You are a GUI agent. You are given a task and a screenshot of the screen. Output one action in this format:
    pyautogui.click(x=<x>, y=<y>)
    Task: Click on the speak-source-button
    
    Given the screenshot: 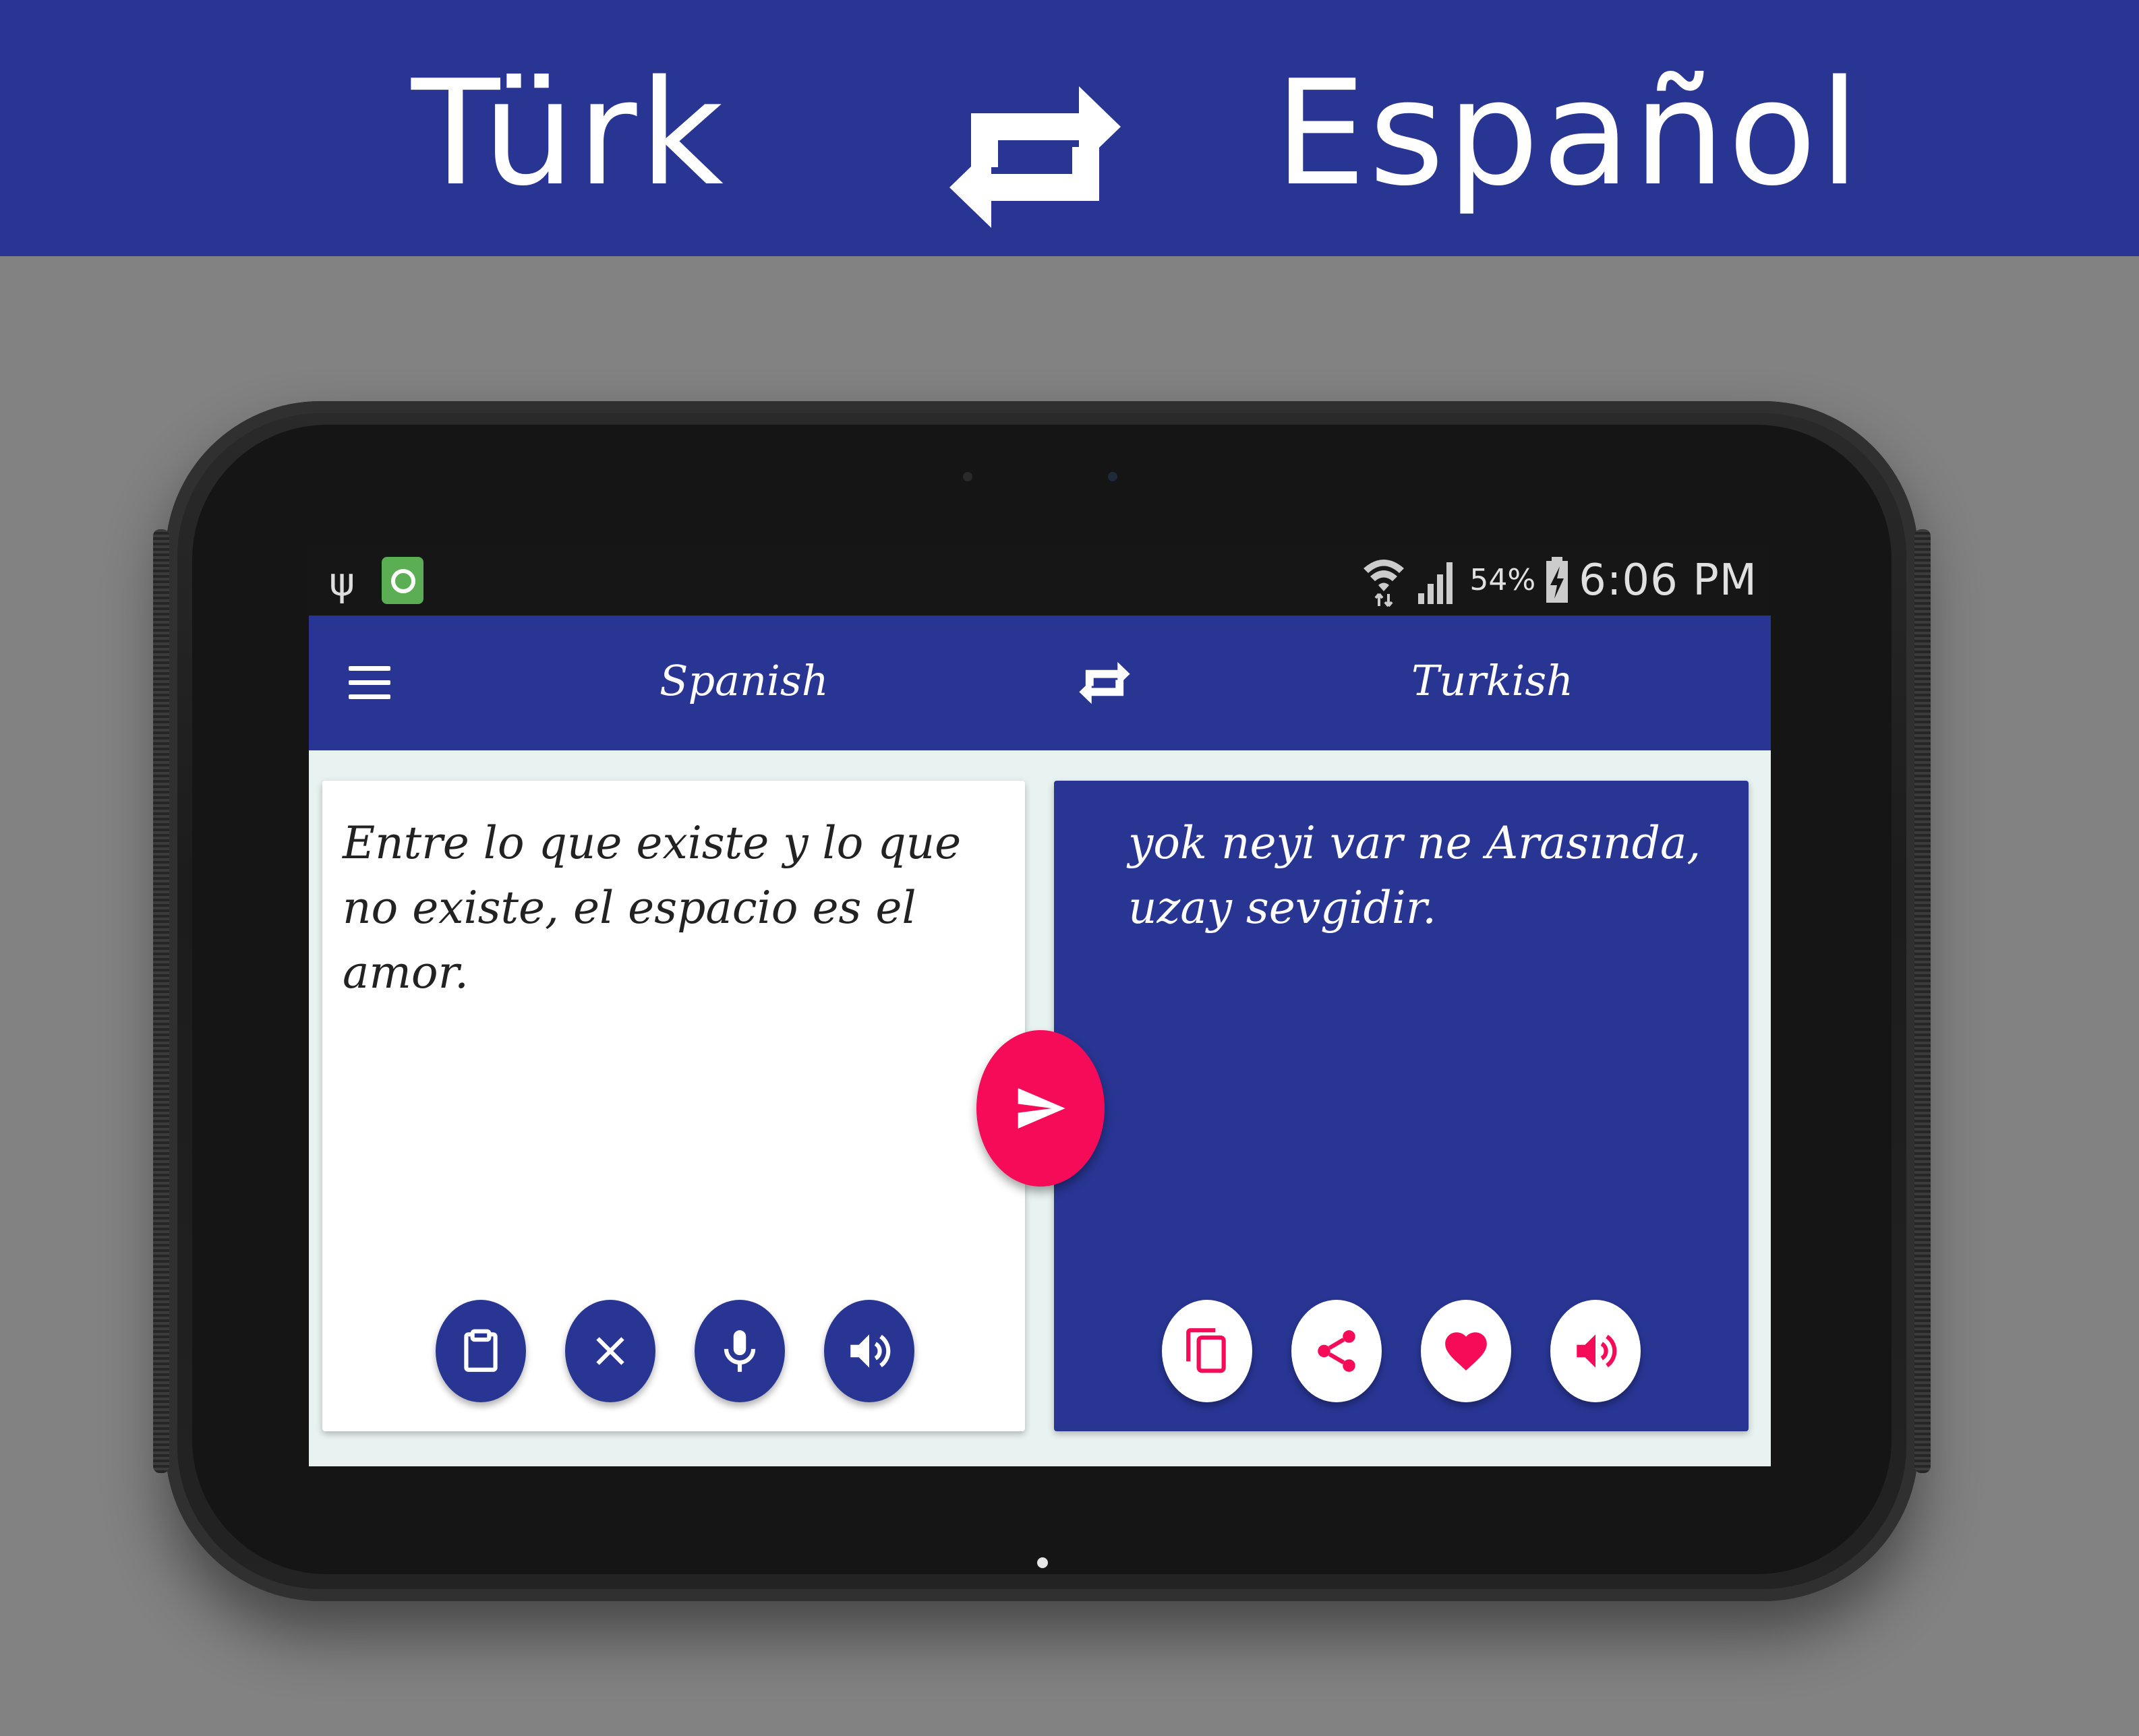 What is the action you would take?
    pyautogui.click(x=869, y=1351)
    